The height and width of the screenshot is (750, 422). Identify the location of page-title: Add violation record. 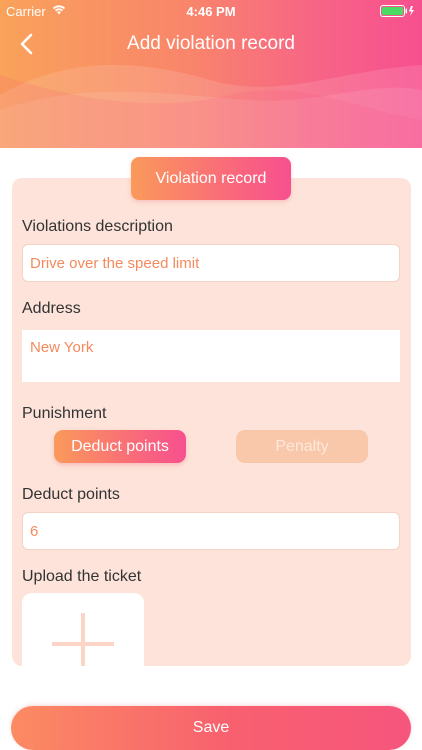
(211, 43).